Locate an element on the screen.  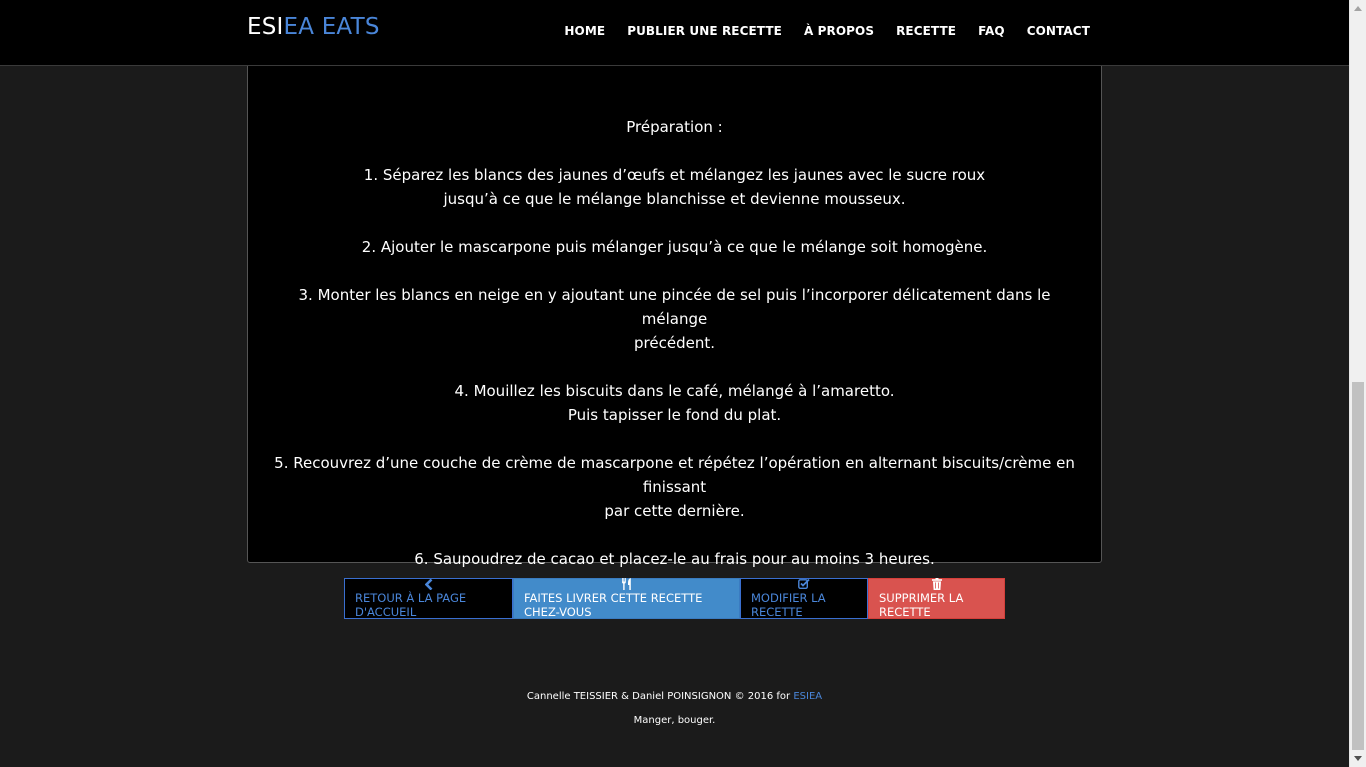
footer-esiea-link: ESIEA is located at coordinates (807, 696).